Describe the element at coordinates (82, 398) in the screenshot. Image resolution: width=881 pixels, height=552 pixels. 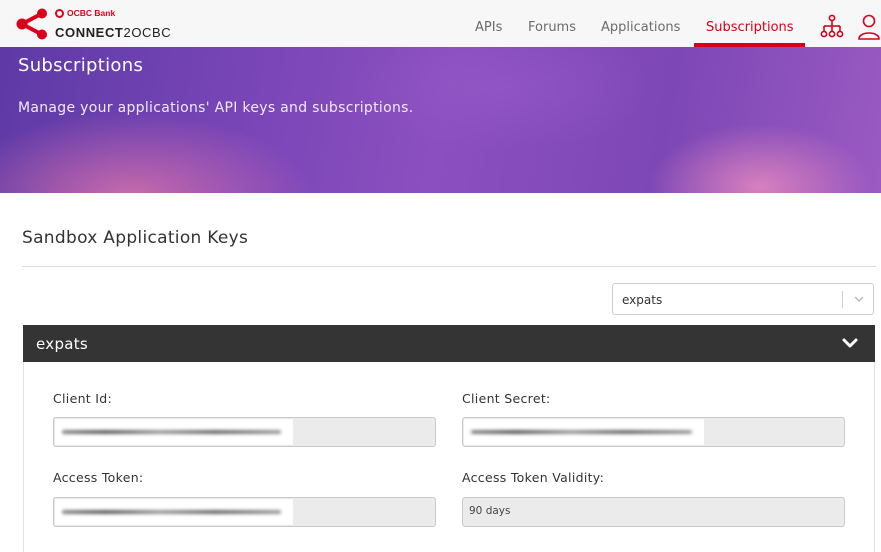
I see `client-id-label: Client Id:` at that location.